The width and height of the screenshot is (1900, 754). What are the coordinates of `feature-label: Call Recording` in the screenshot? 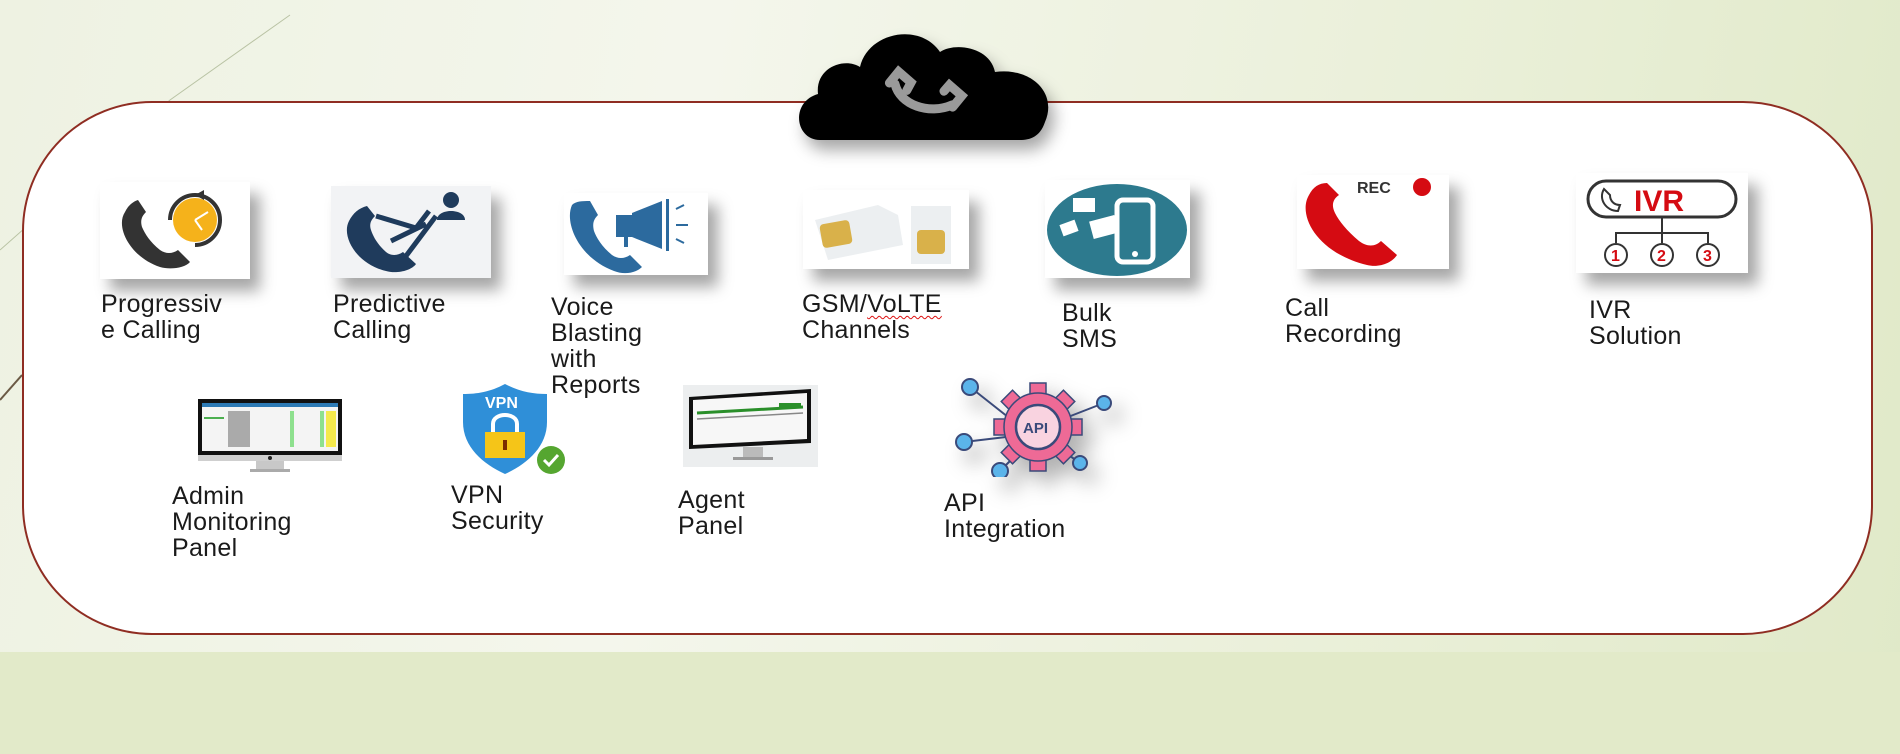 It's located at (1343, 321).